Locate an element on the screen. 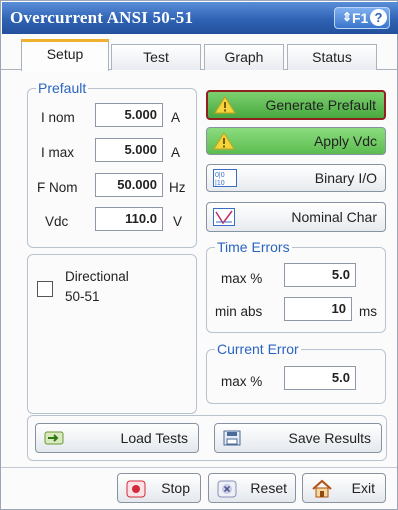 This screenshot has width=398, height=510. load-tests-button: Load Tests is located at coordinates (117, 438).